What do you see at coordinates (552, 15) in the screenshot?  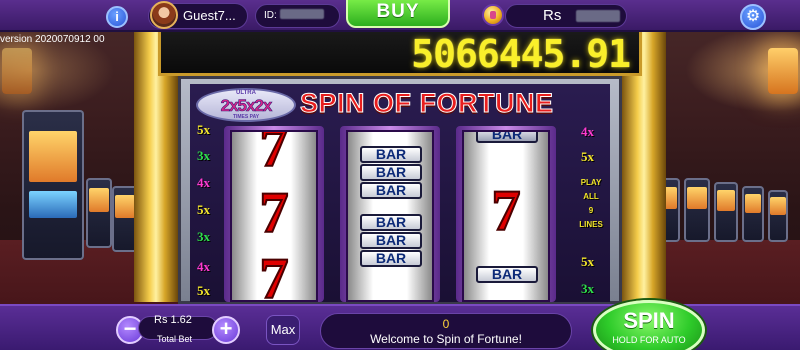 I see `balance-currency: Rs` at bounding box center [552, 15].